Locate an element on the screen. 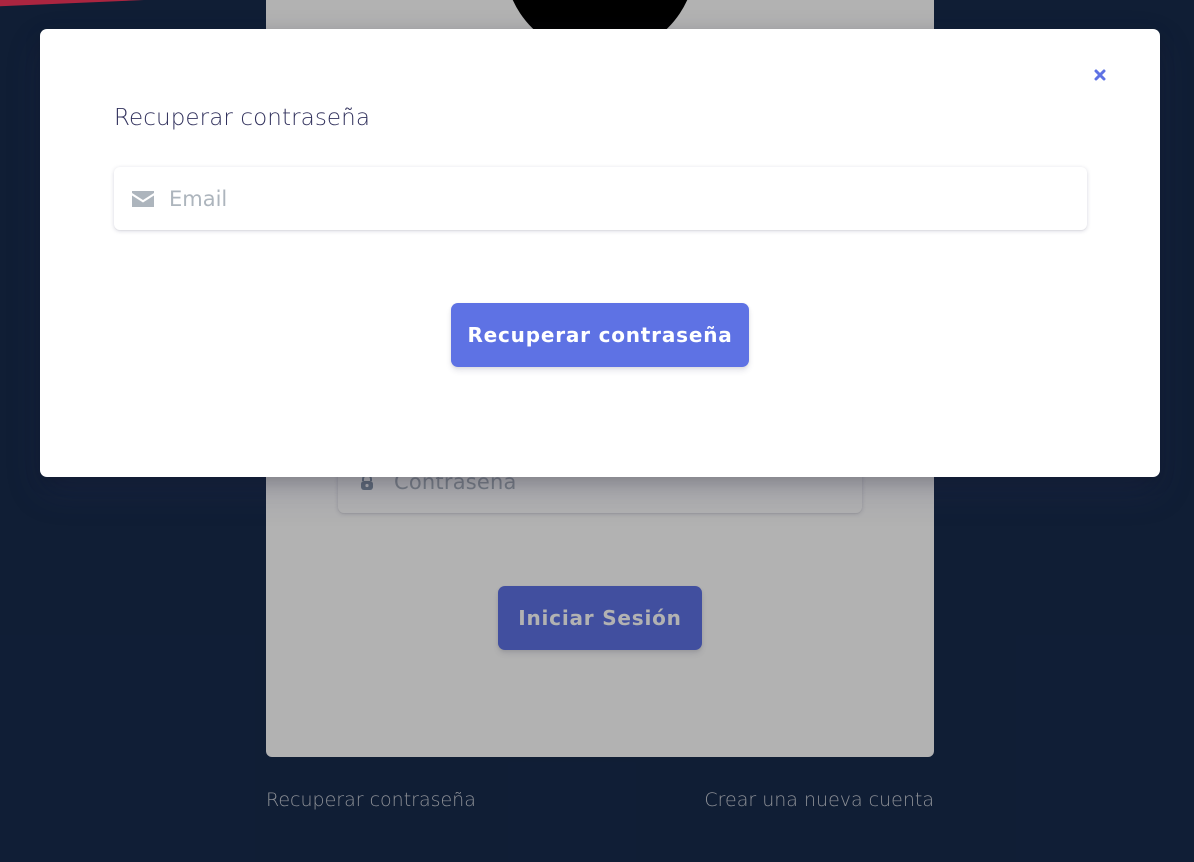  close-icon is located at coordinates (1100, 75).